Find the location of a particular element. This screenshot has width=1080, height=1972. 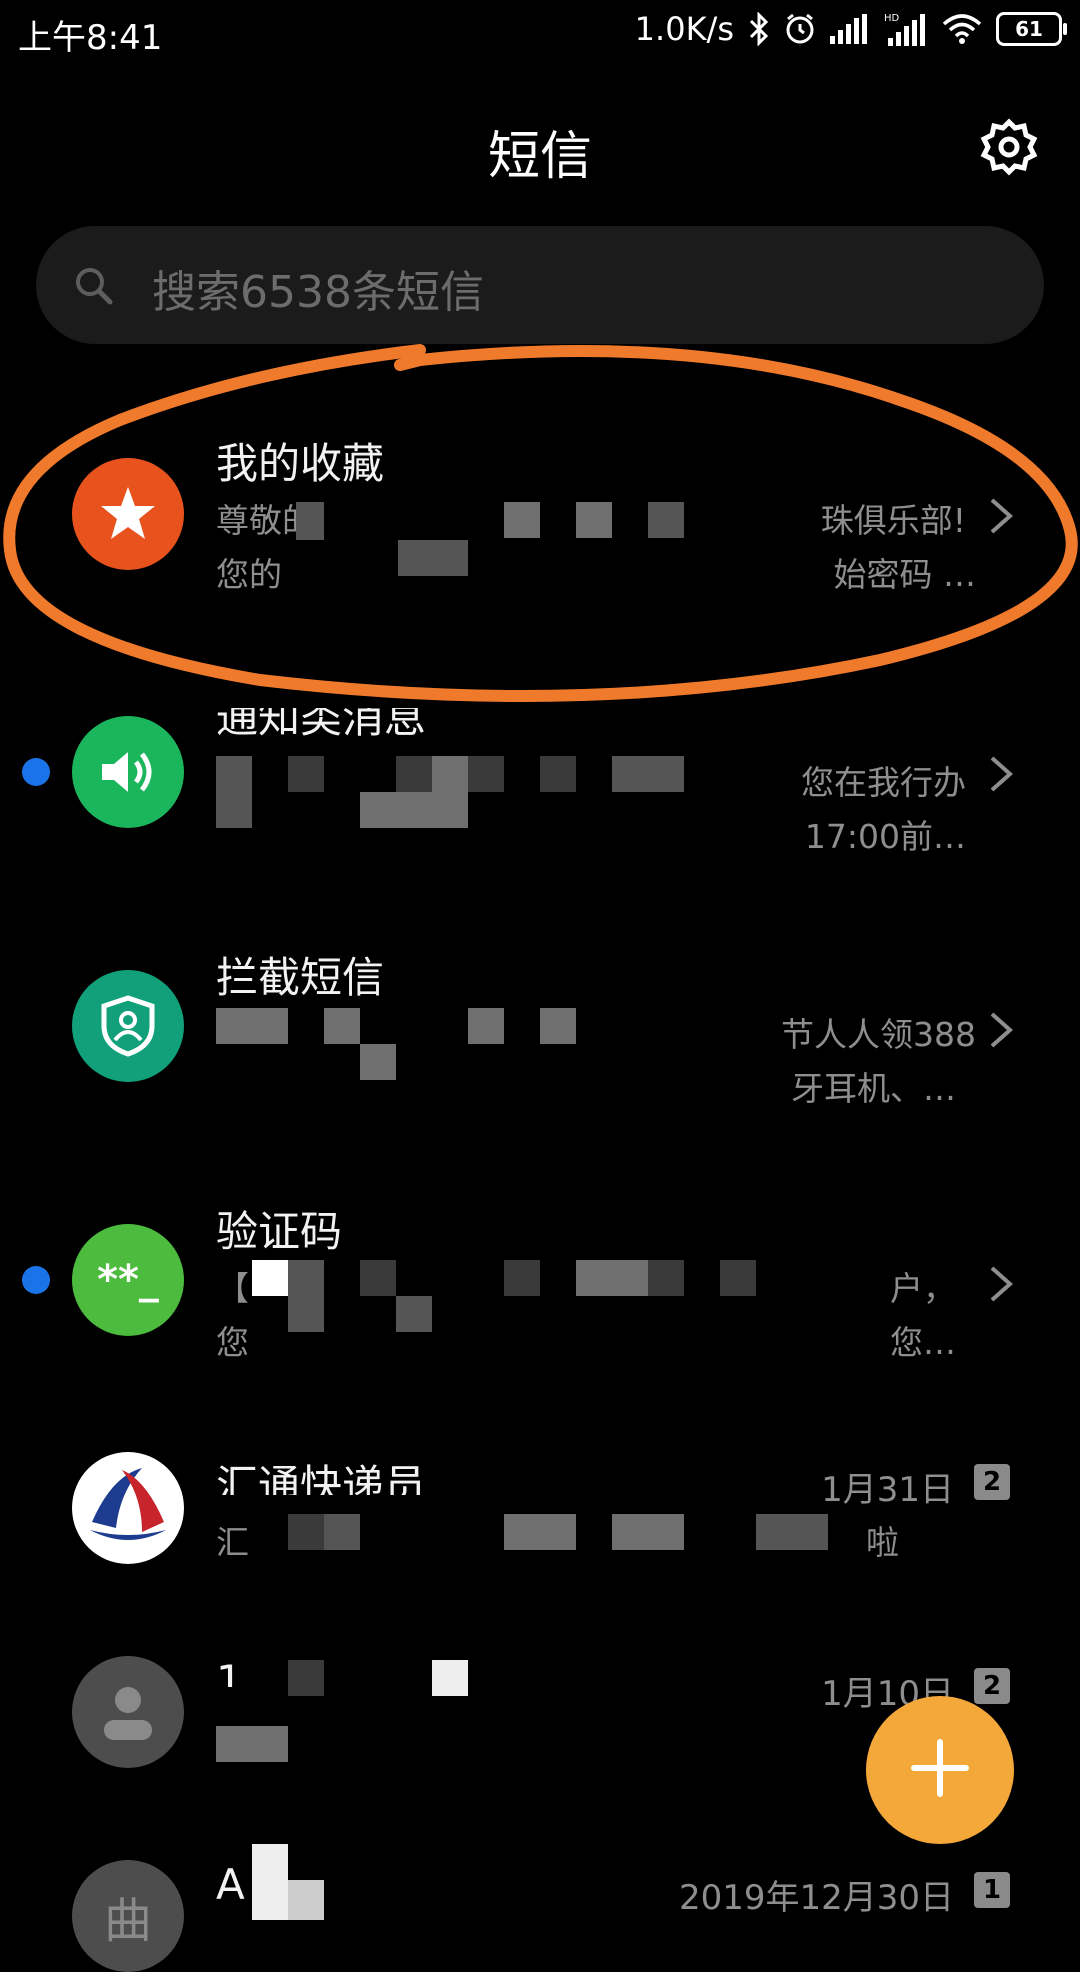

page-title: 短信 is located at coordinates (539, 157).